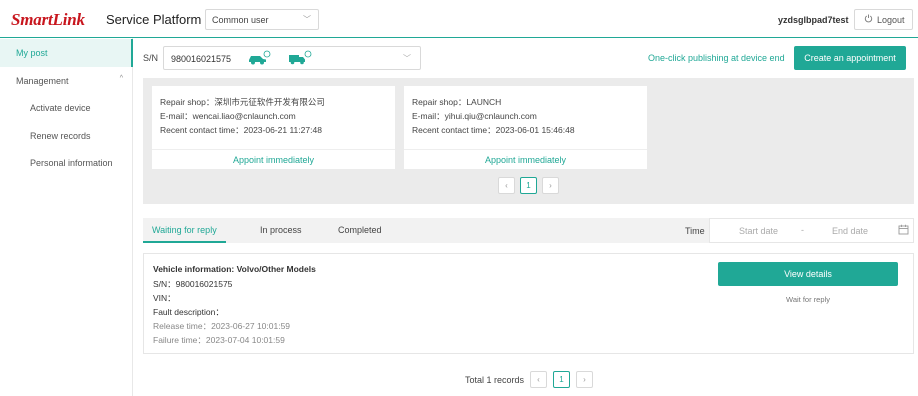 This screenshot has height=396, width=918. Describe the element at coordinates (495, 380) in the screenshot. I see `total-records: Total 1 records` at that location.